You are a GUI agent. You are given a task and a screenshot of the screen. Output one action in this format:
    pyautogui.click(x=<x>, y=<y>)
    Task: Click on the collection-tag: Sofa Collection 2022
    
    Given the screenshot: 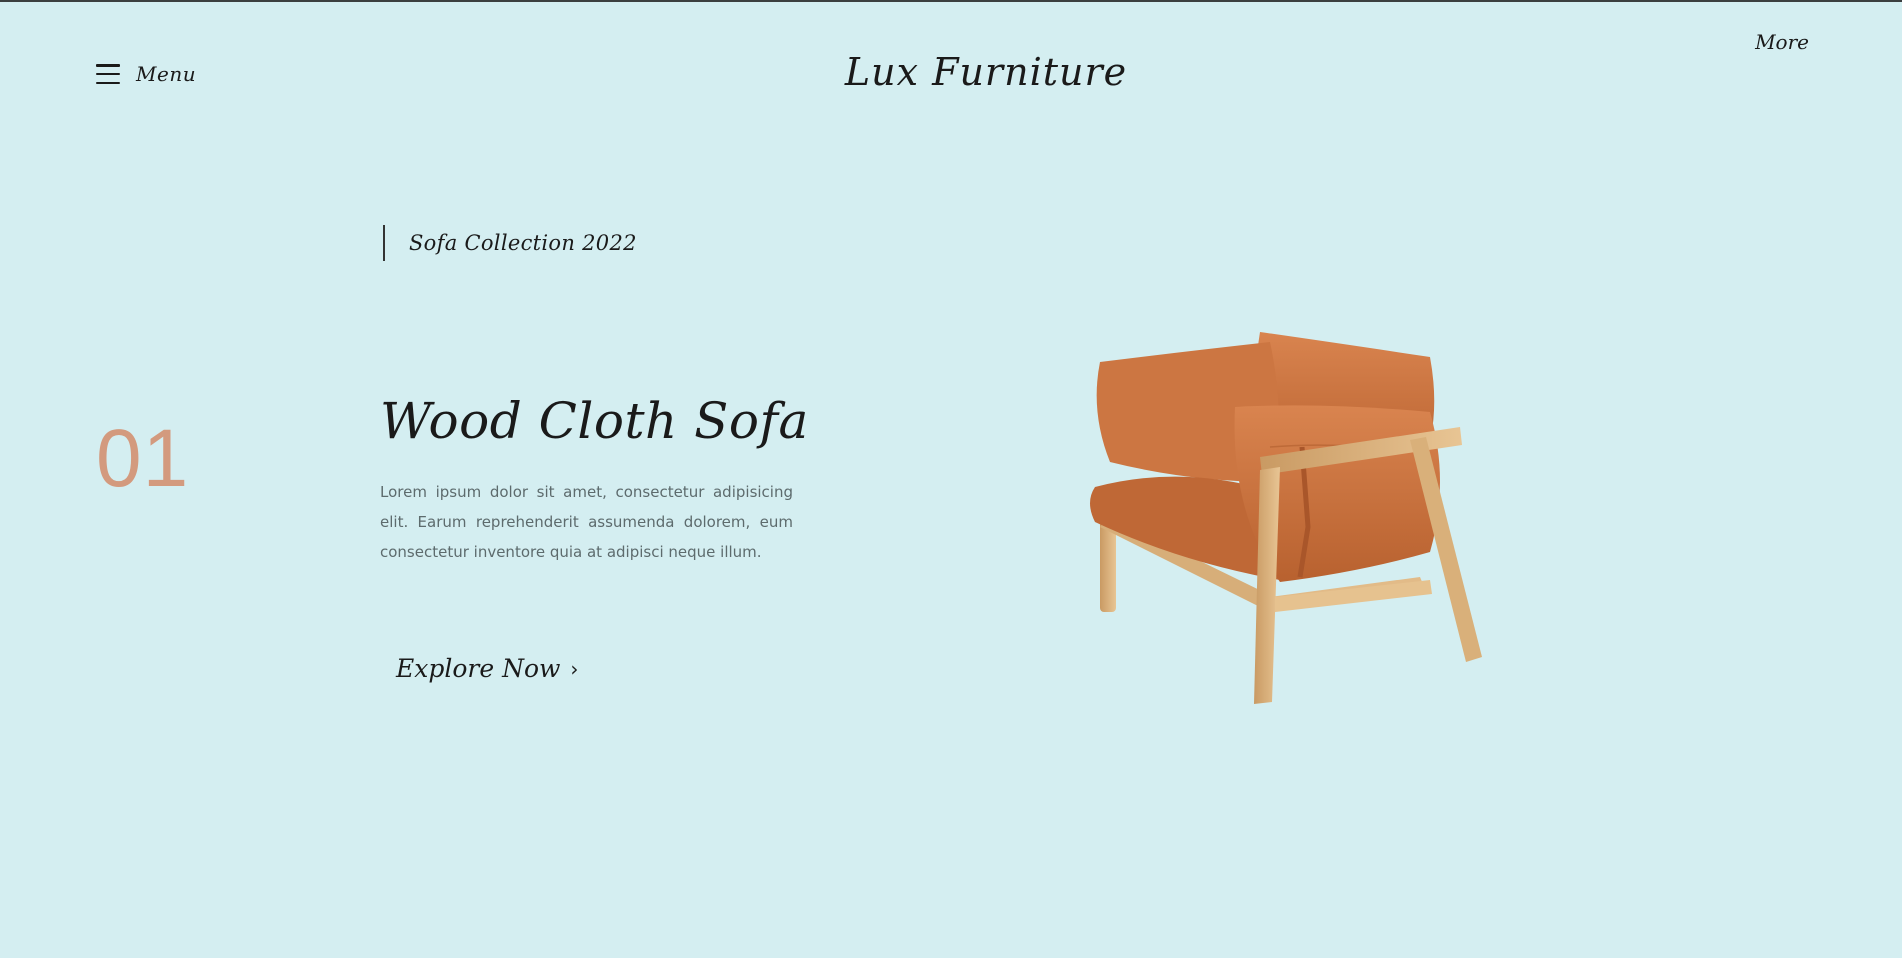 What is the action you would take?
    pyautogui.click(x=510, y=243)
    